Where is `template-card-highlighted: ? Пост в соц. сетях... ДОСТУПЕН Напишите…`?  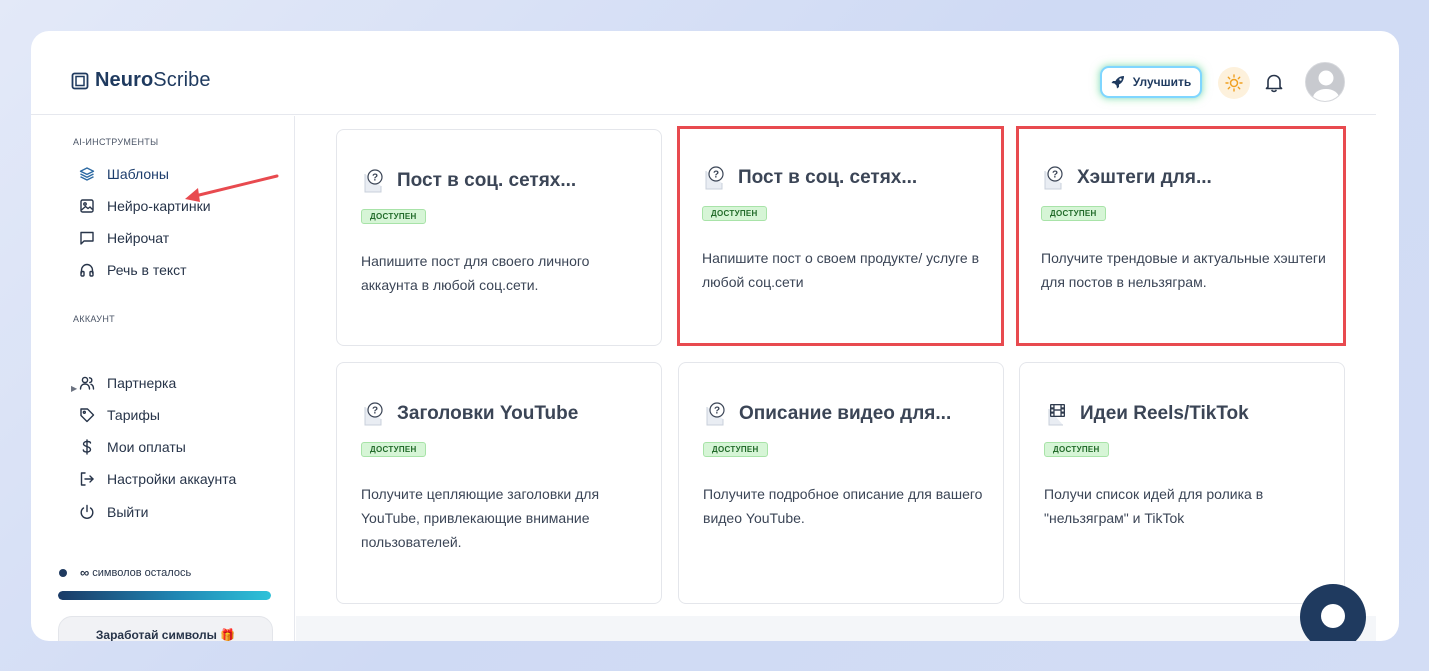 template-card-highlighted: ? Пост в соц. сетях... ДОСТУПЕН Напишите… is located at coordinates (840, 236).